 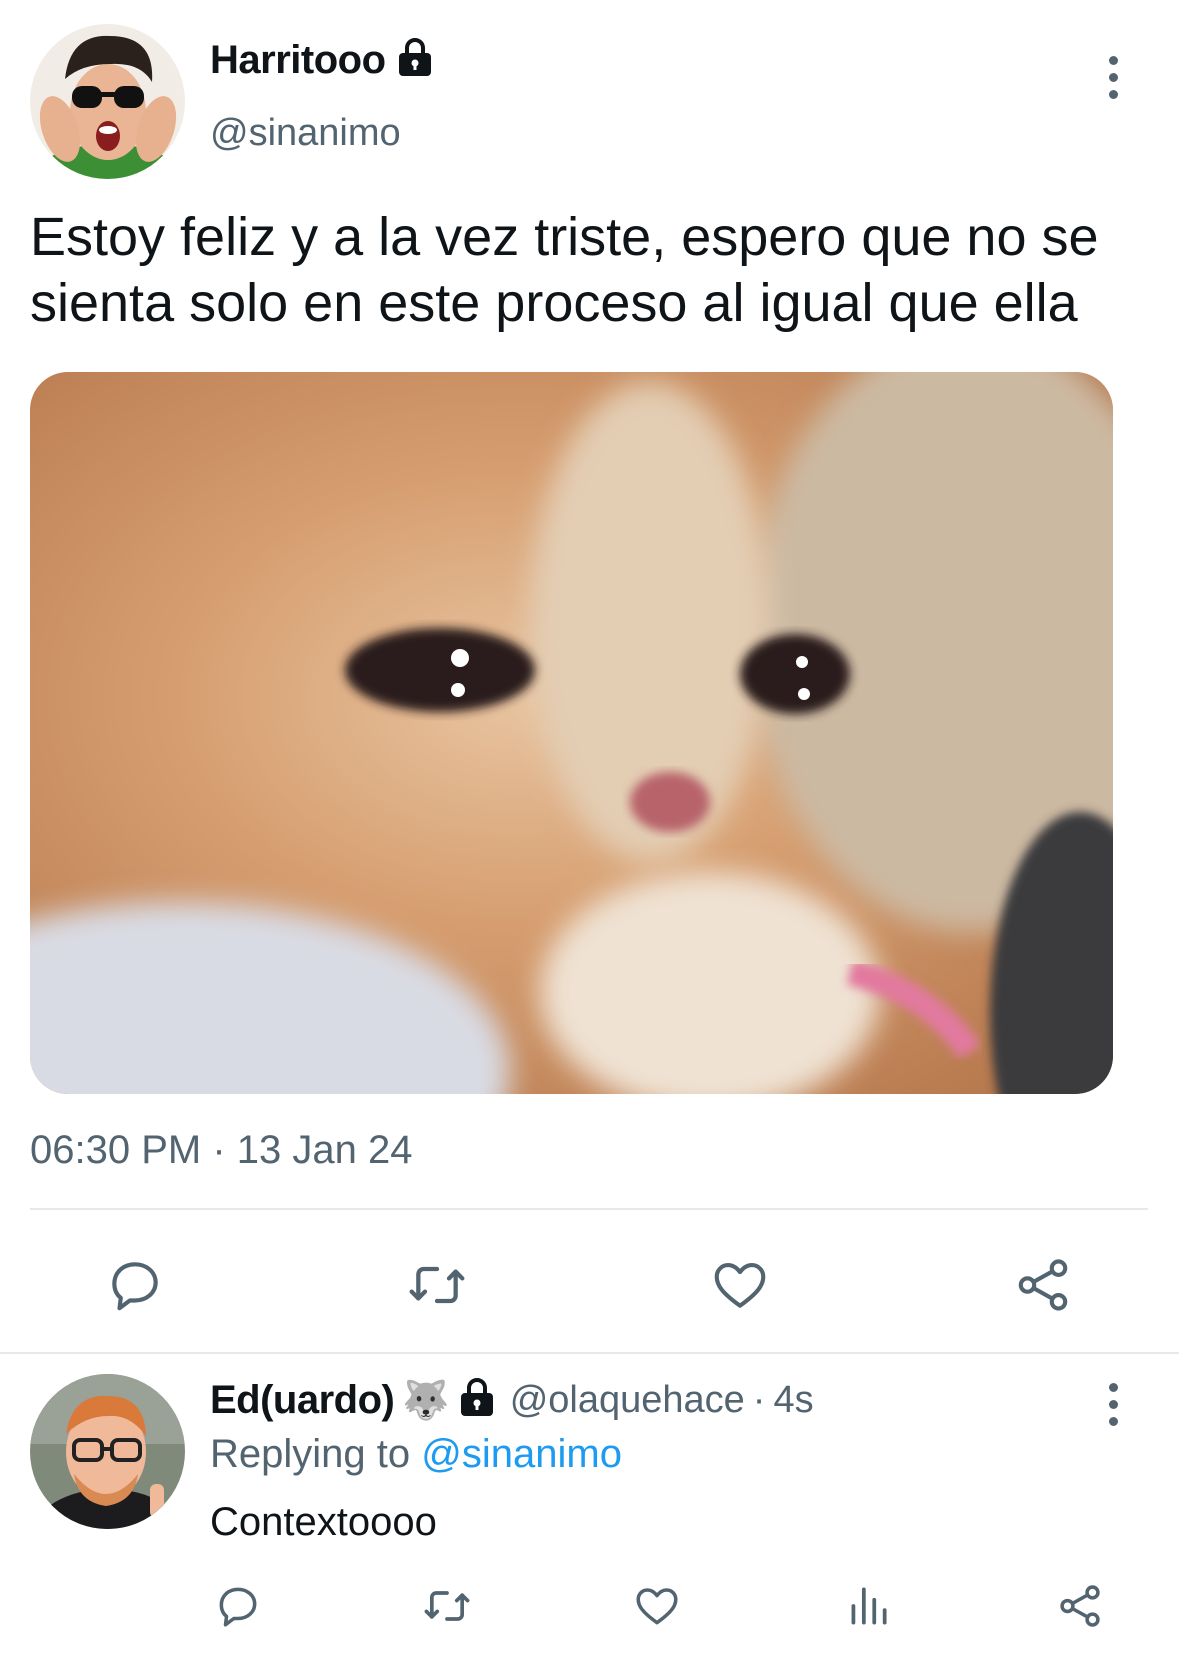 What do you see at coordinates (302, 1400) in the screenshot?
I see `reply-author-name: Ed(uardo)` at bounding box center [302, 1400].